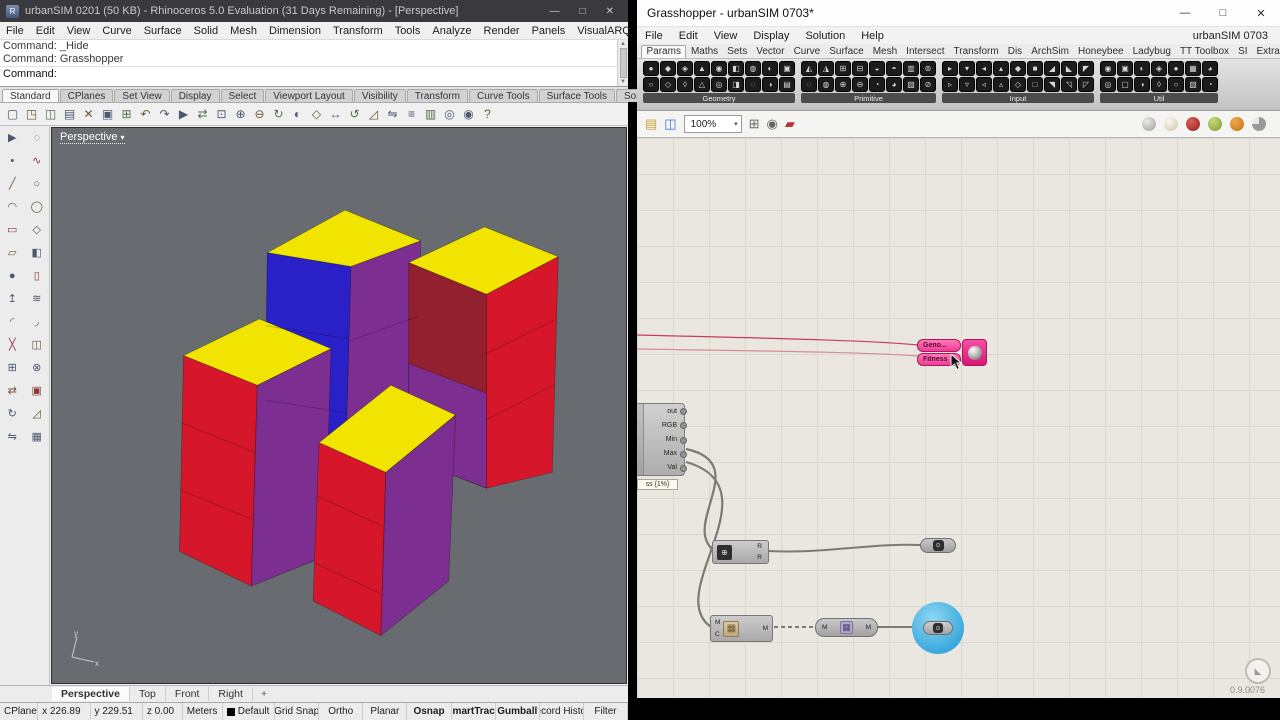  Describe the element at coordinates (753, 84) in the screenshot. I see `palette-component-icon: ◌` at that location.